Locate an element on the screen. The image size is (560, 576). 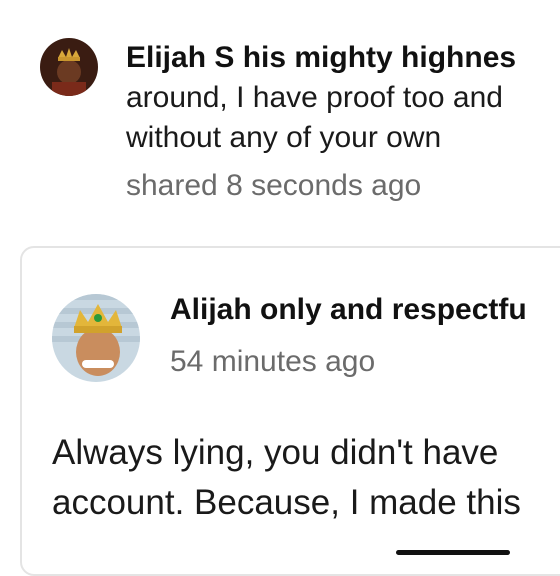
comment-timestamp: 54 minutes ago is located at coordinates (273, 361).